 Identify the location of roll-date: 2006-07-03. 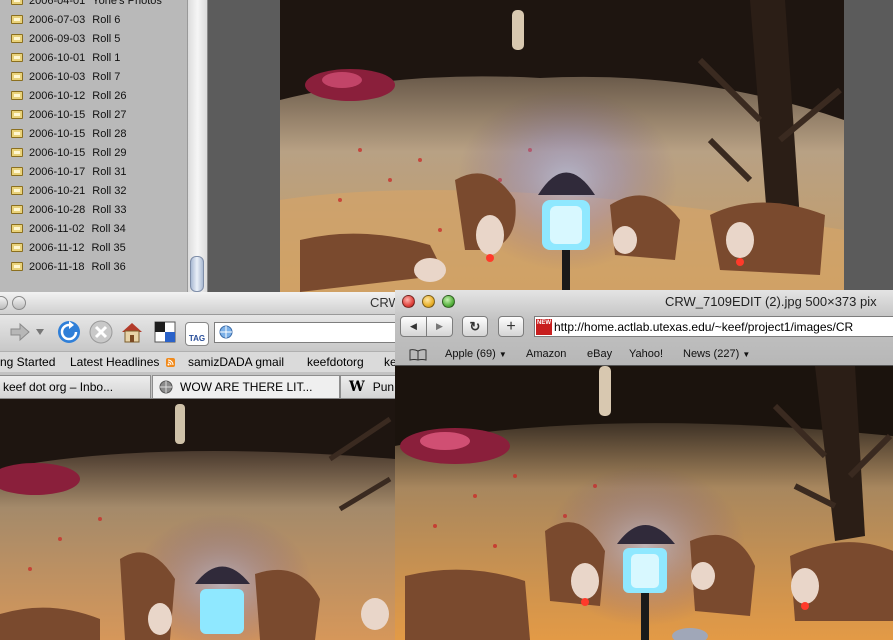
(57, 19).